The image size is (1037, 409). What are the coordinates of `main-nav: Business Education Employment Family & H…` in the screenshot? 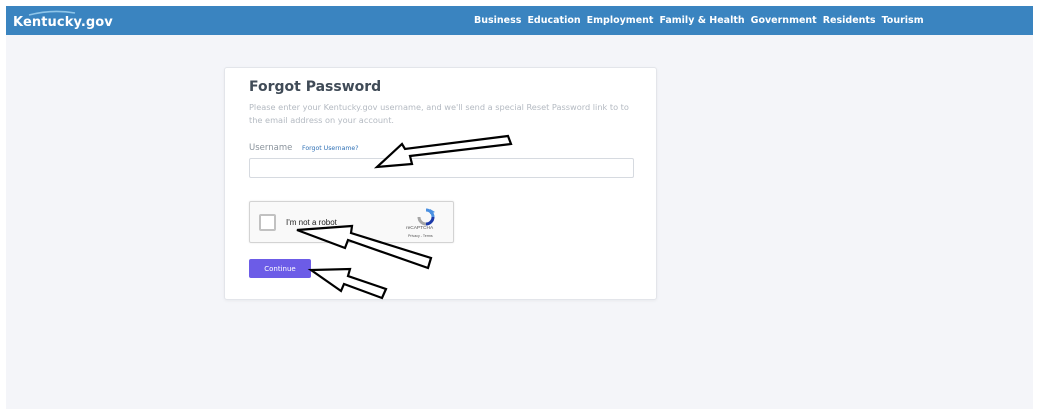 It's located at (702, 20).